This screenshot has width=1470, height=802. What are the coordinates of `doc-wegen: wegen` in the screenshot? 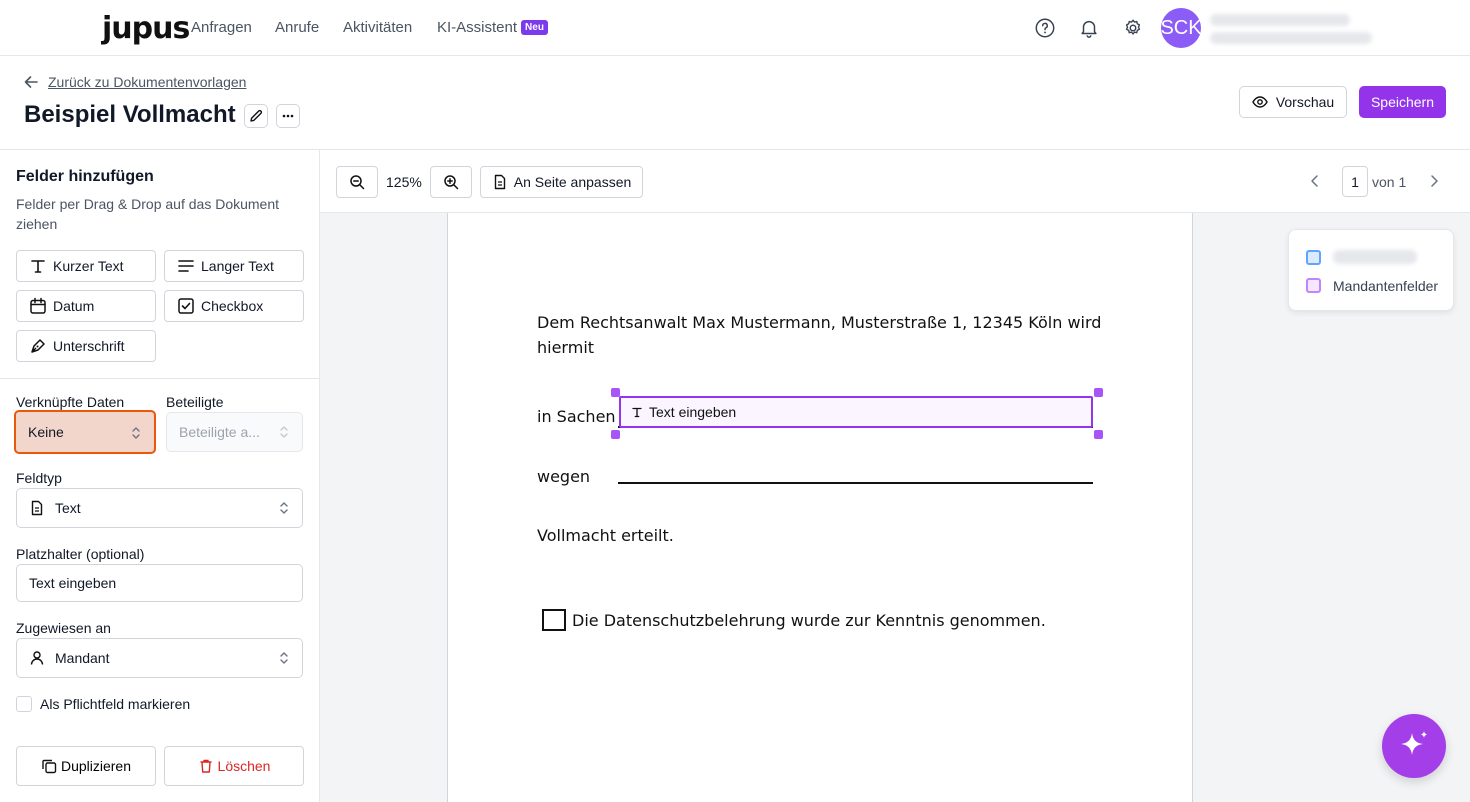 It's located at (564, 476).